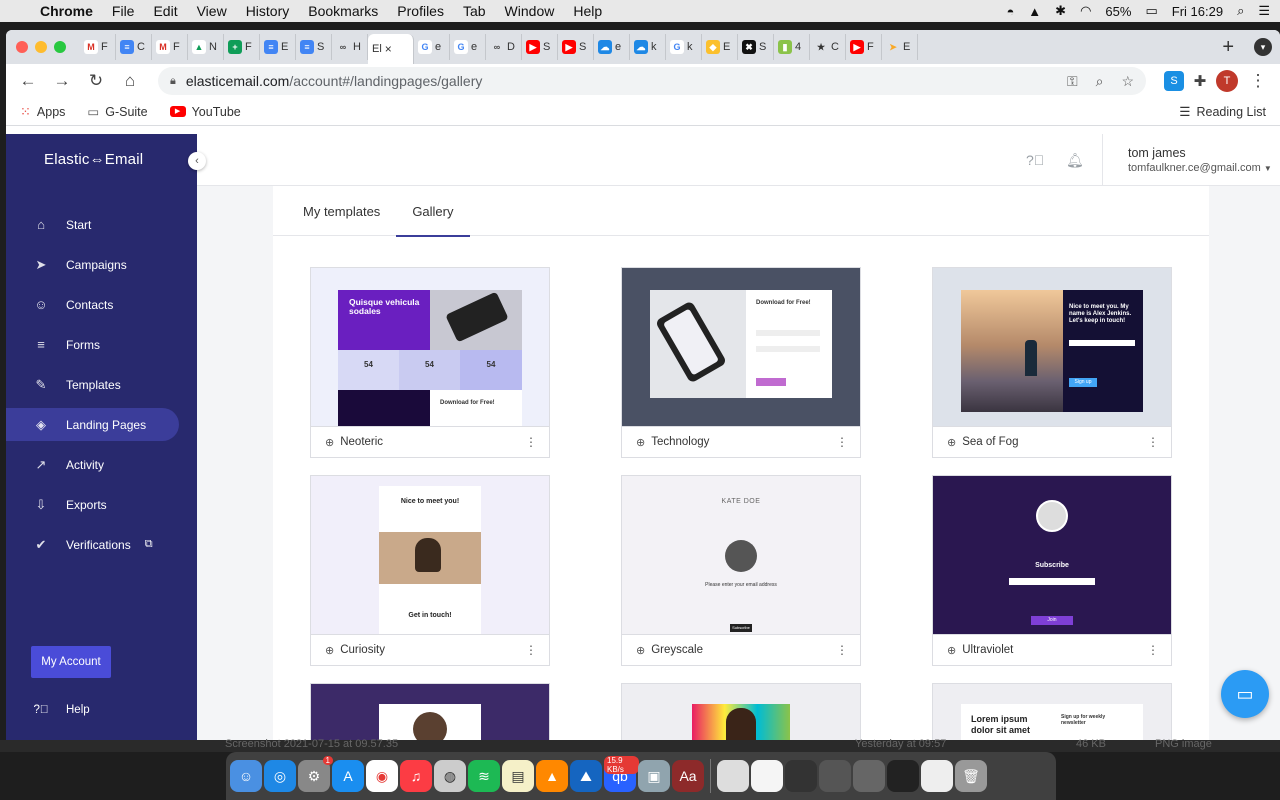  I want to click on zoom-window-button, so click(60, 47).